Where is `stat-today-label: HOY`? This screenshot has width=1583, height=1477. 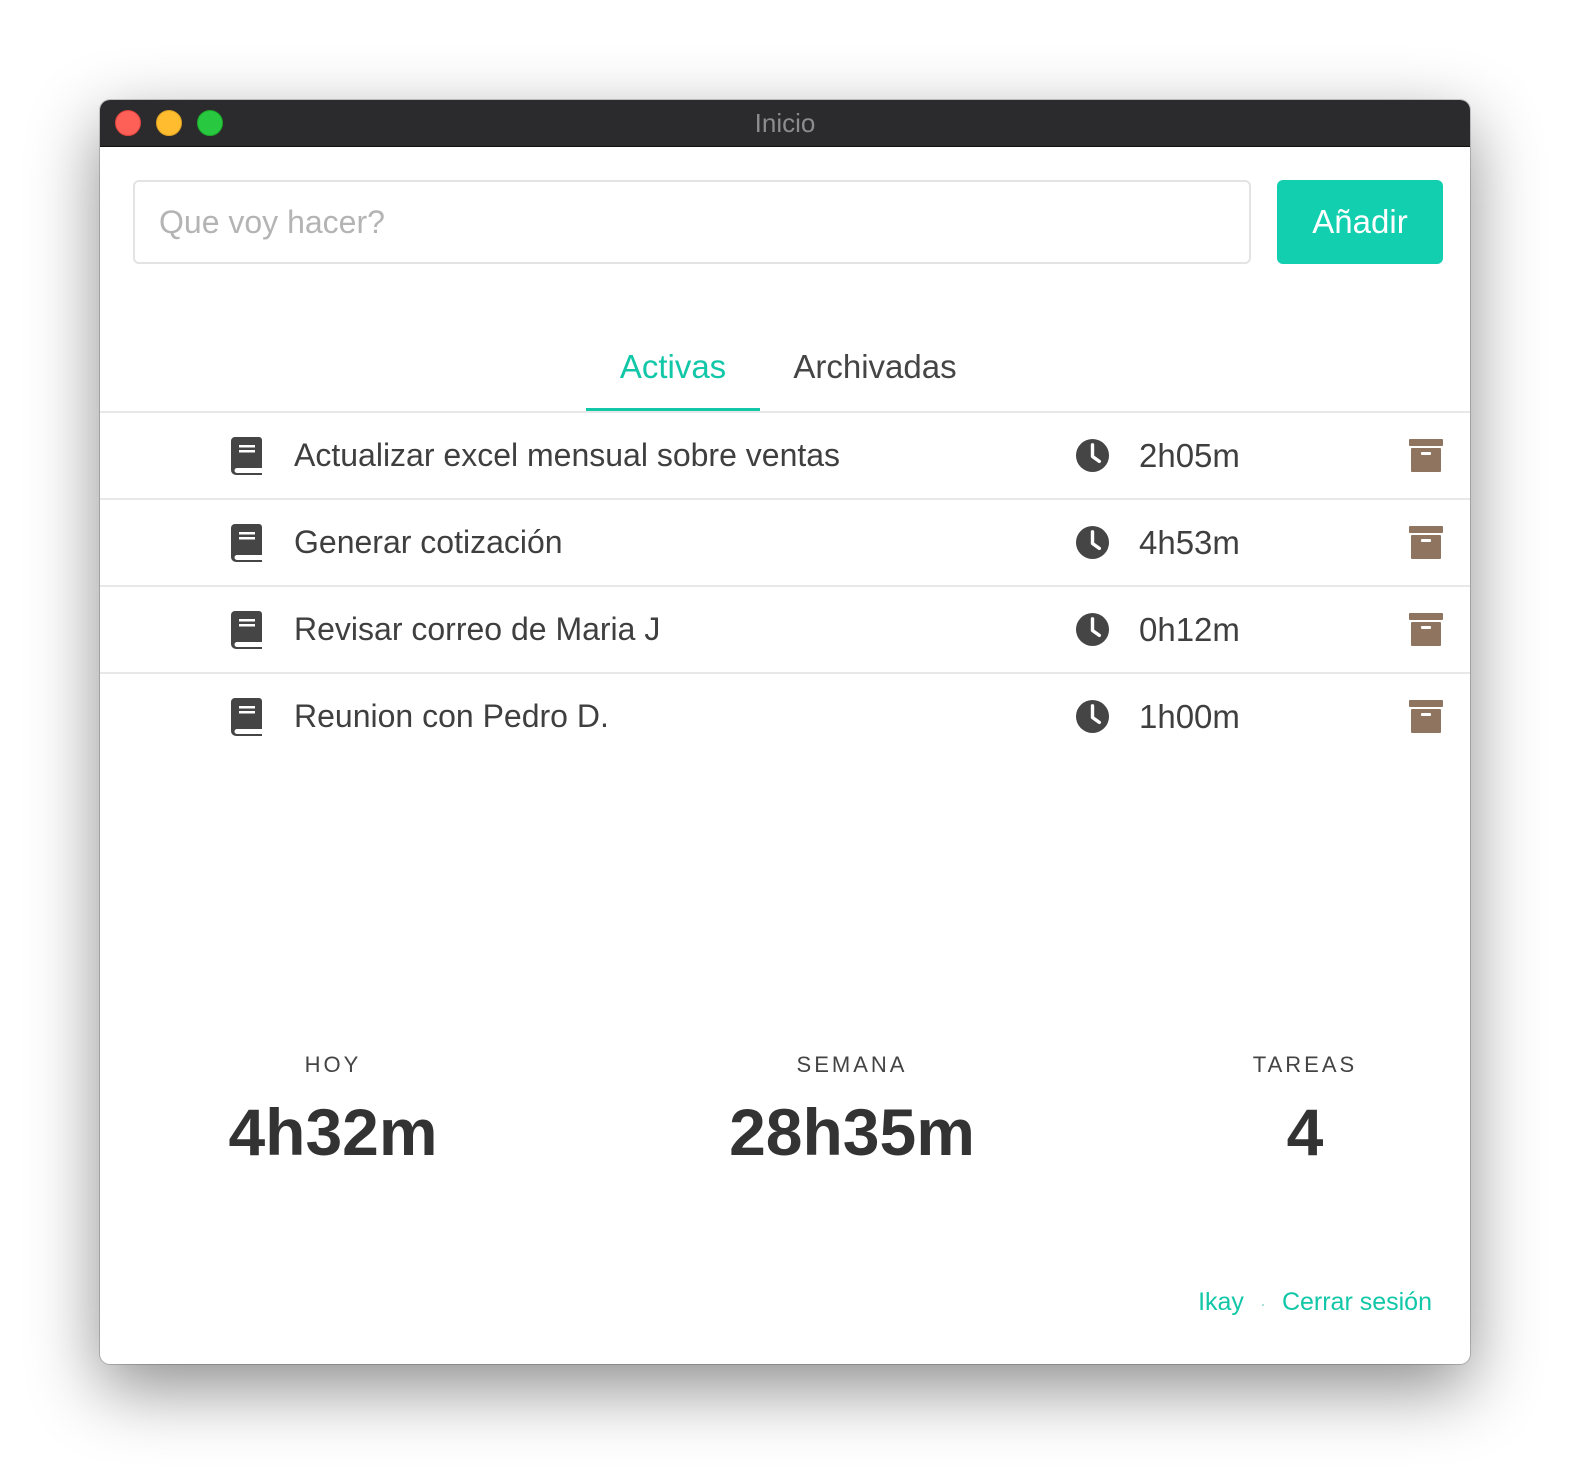
stat-today-label: HOY is located at coordinates (333, 1064).